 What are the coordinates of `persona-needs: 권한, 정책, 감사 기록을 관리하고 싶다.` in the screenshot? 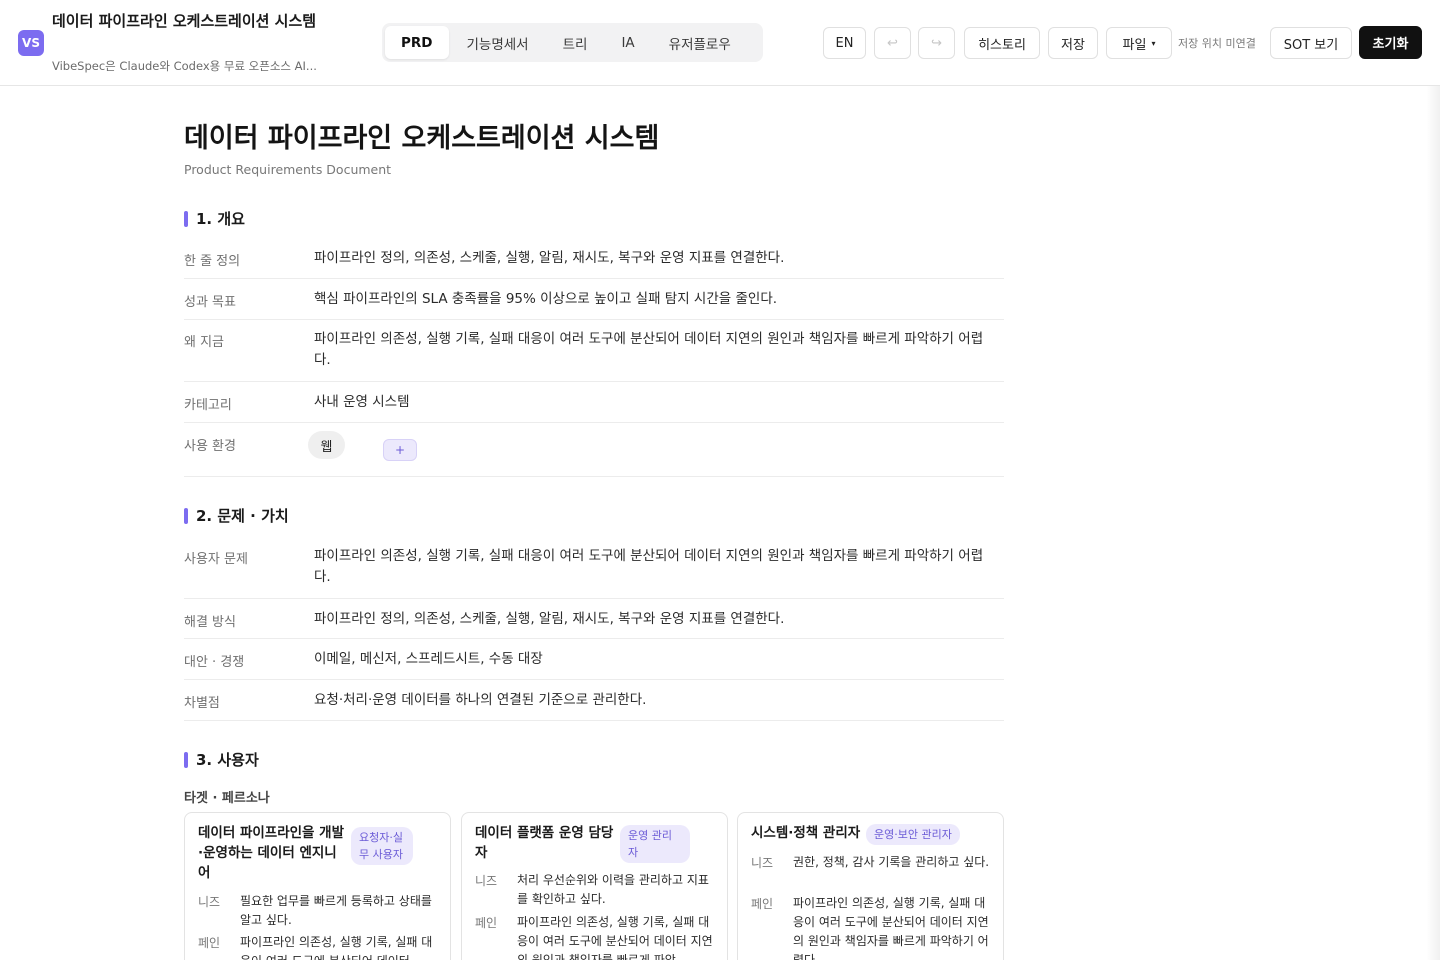 It's located at (891, 862).